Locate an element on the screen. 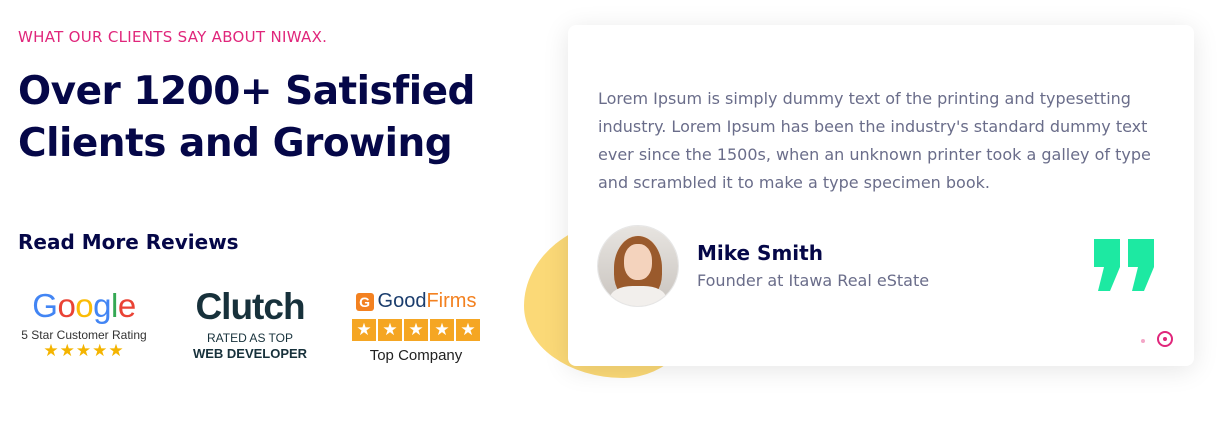  avatar is located at coordinates (638, 266).